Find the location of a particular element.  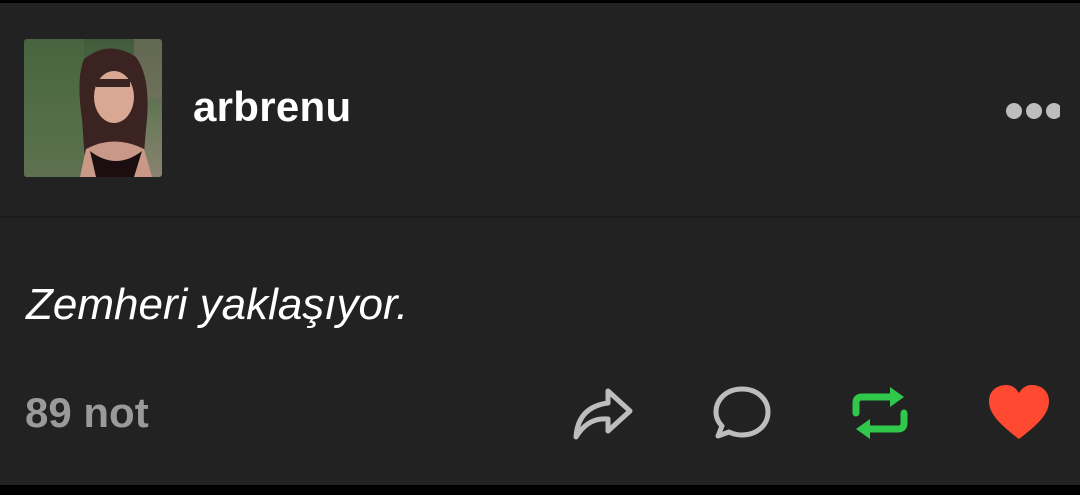

avatar-photo is located at coordinates (93, 108).